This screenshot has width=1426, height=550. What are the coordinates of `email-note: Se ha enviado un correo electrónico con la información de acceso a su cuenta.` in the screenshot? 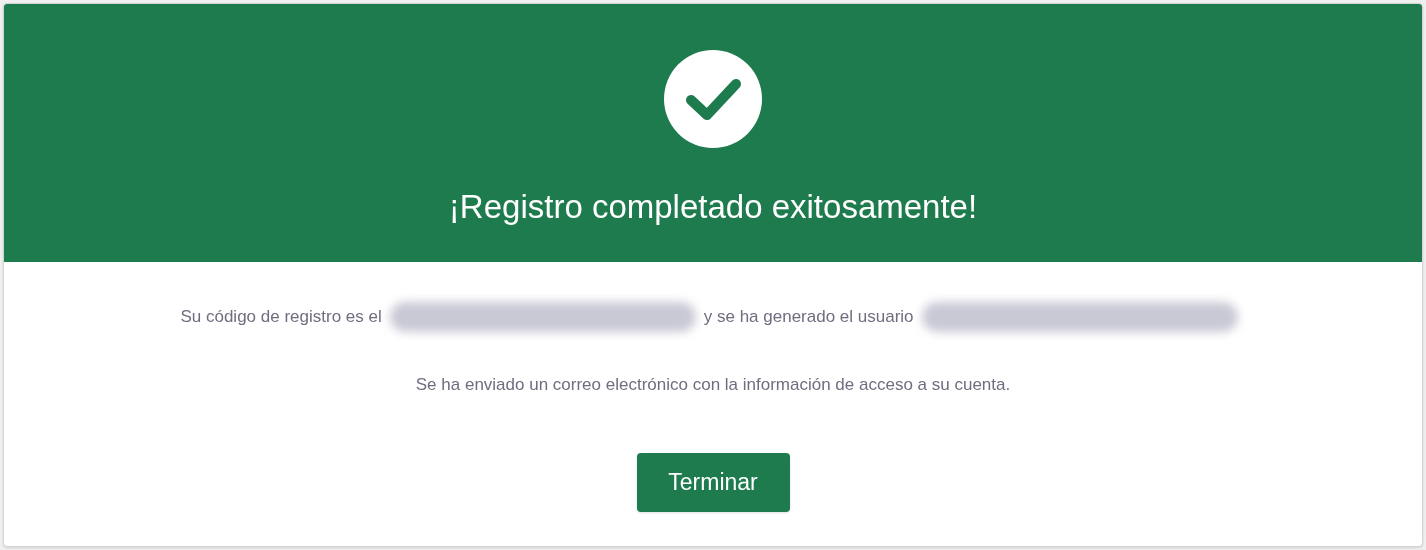 It's located at (713, 385).